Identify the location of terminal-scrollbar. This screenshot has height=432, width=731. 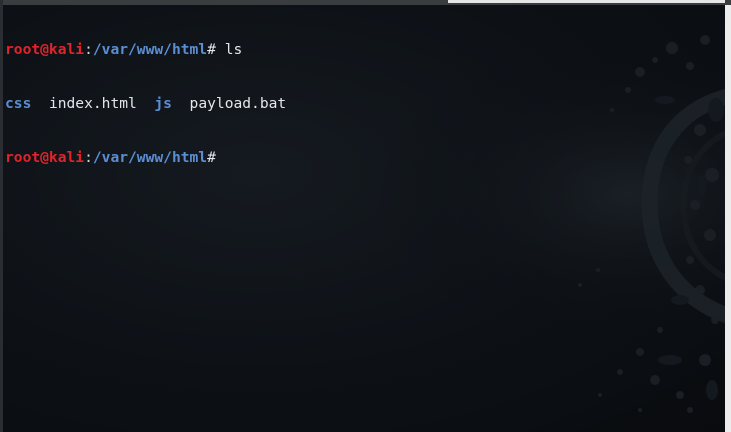
(728, 218).